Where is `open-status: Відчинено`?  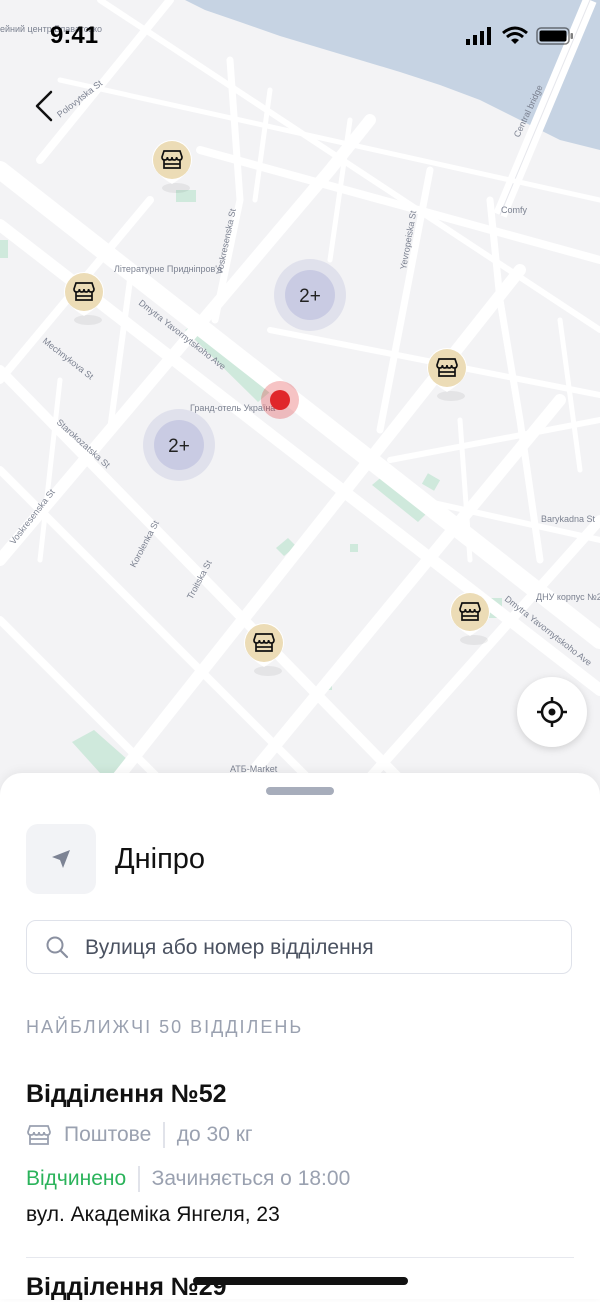 open-status: Відчинено is located at coordinates (76, 1178).